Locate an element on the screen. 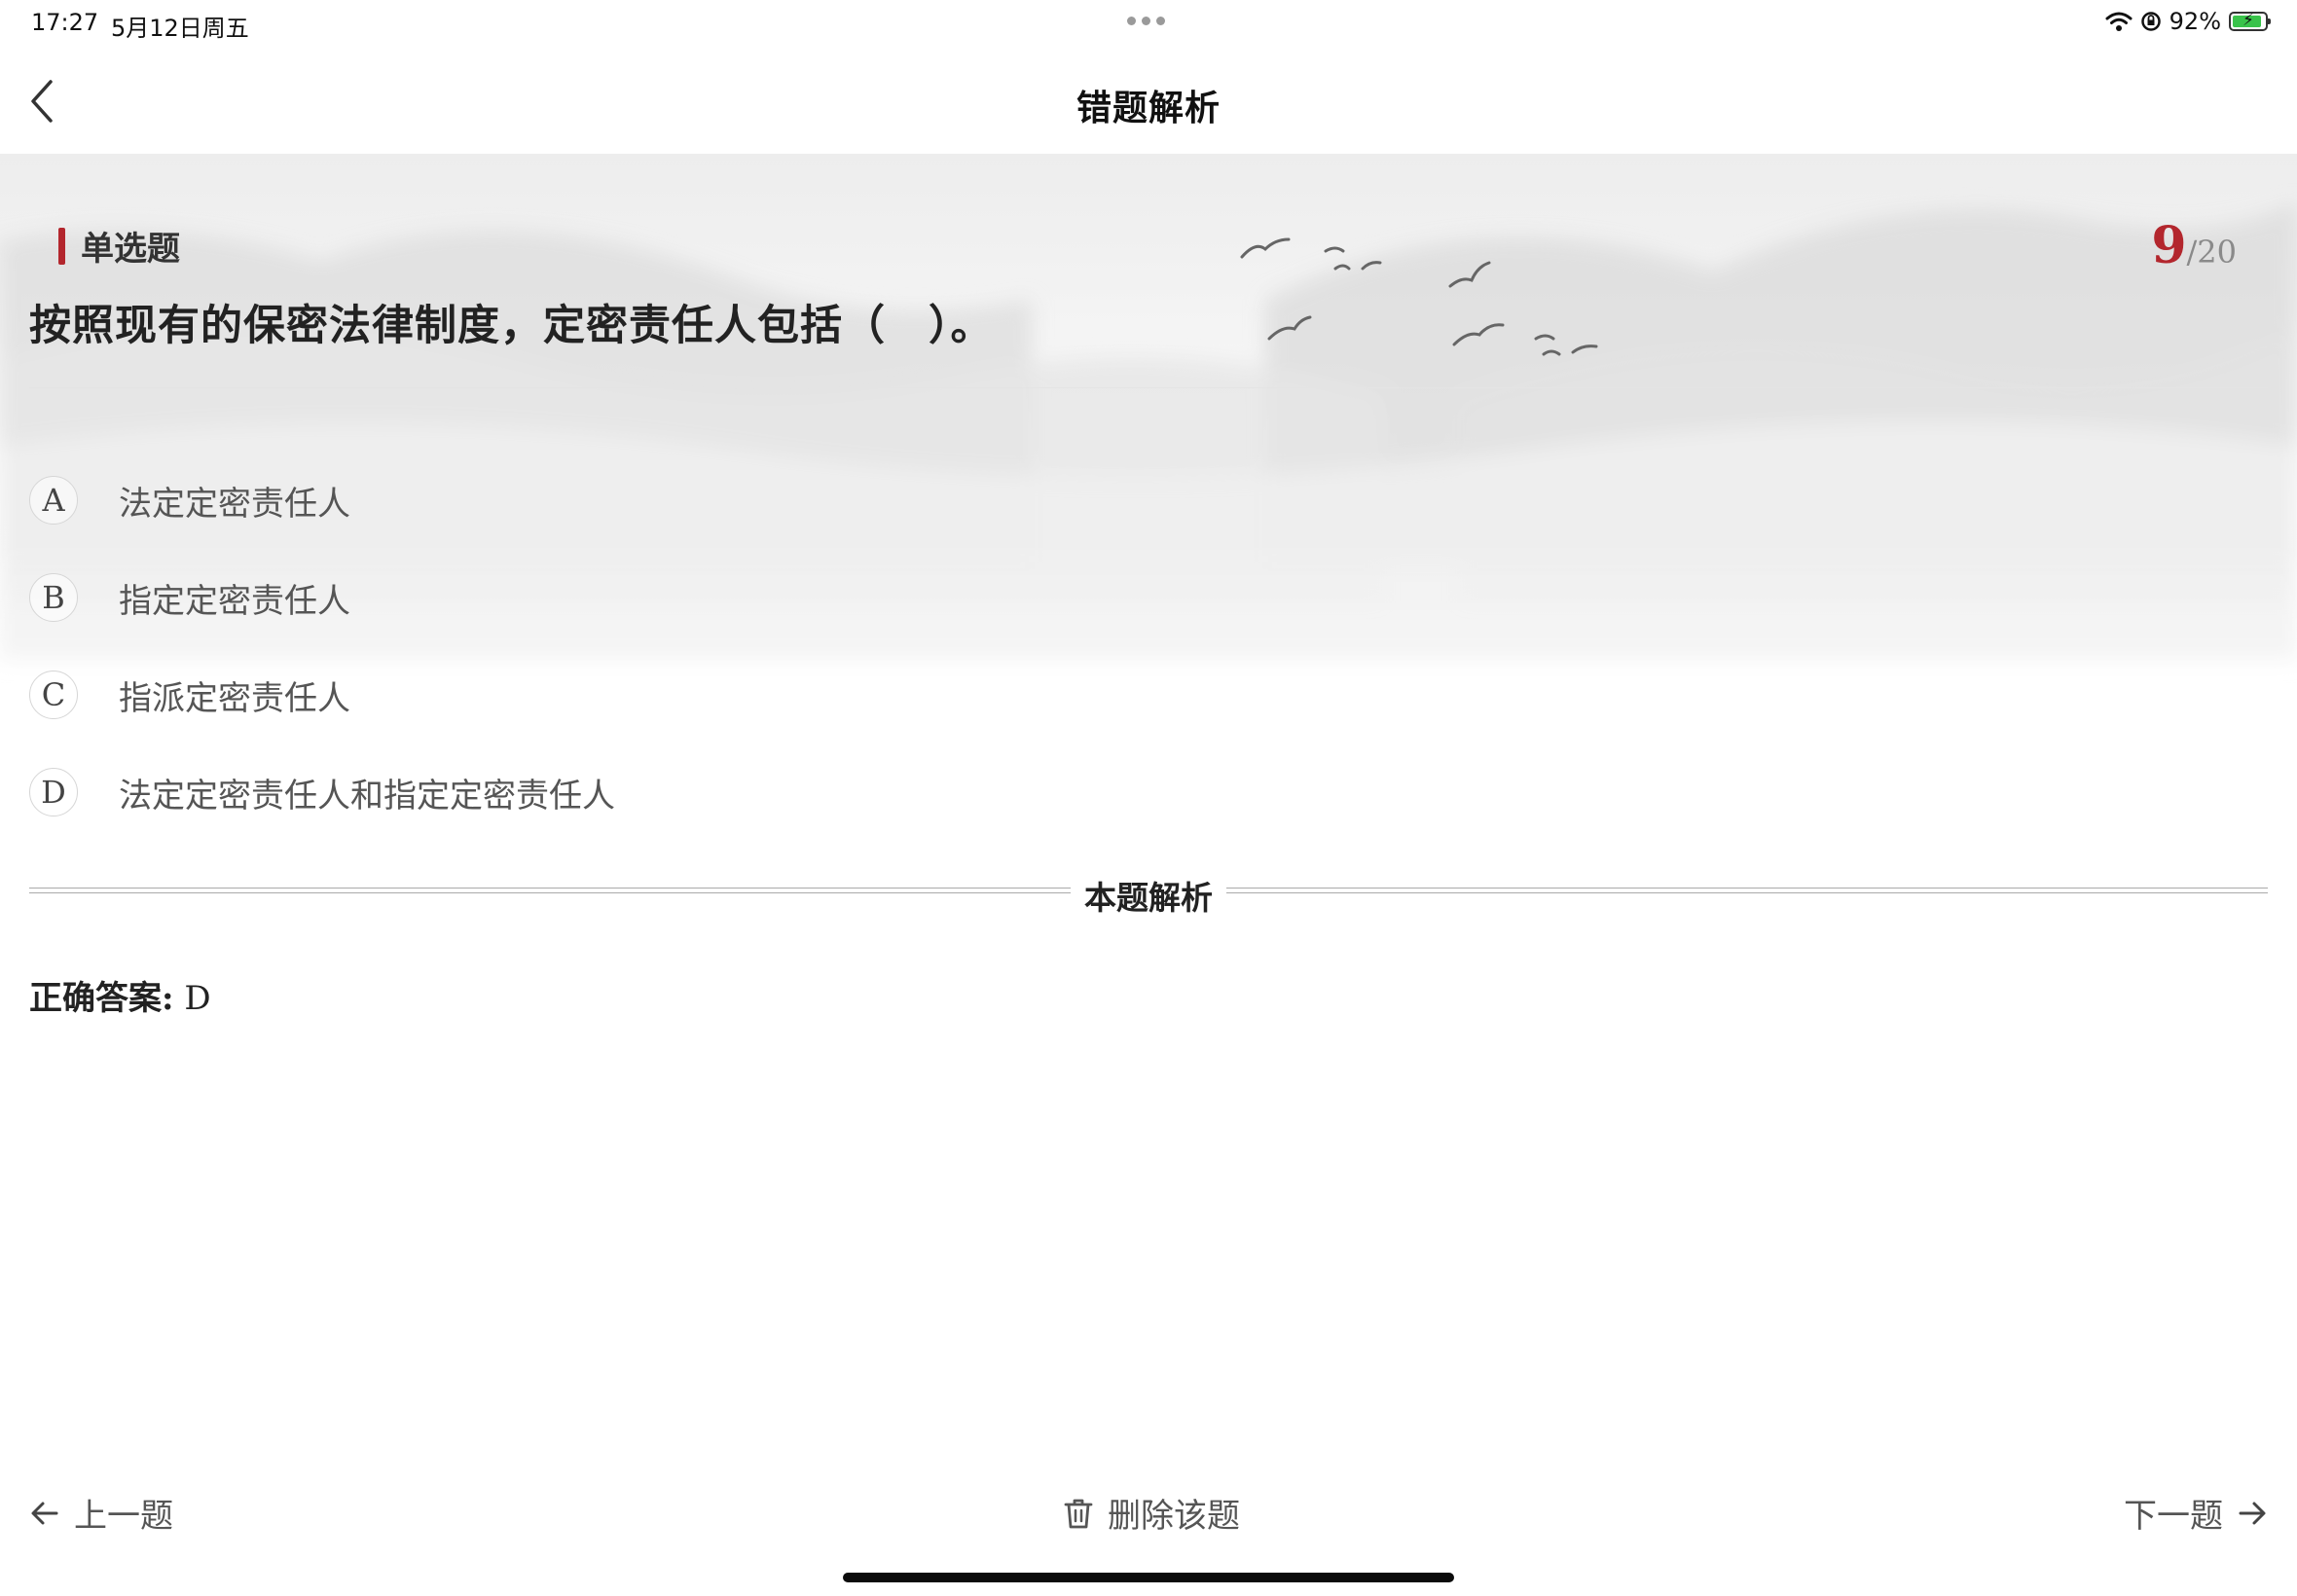 This screenshot has height=1596, width=2297. delete-question-label: 删除该题 is located at coordinates (1174, 1516).